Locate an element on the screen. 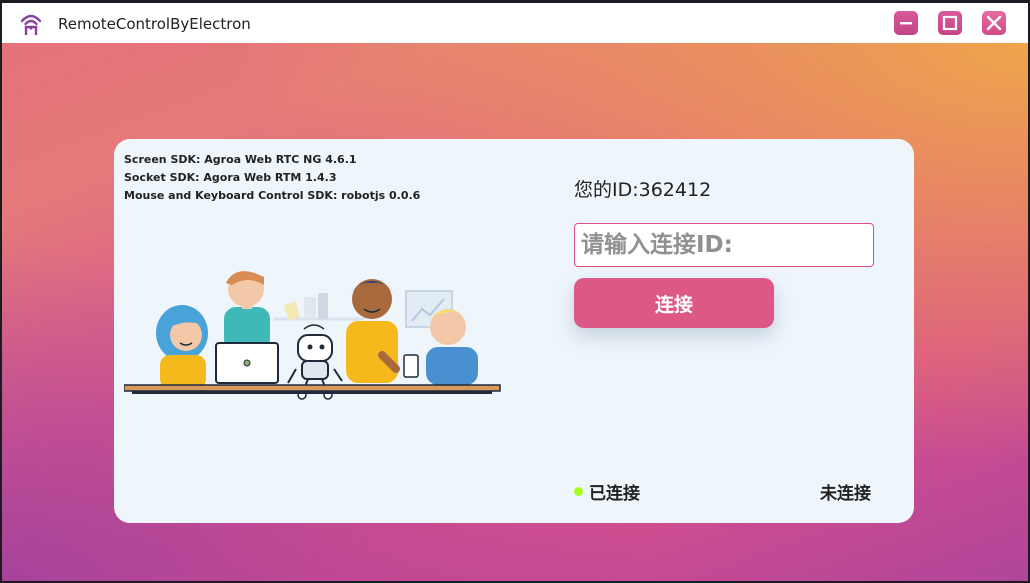 The height and width of the screenshot is (583, 1030). wifi-signal-icon is located at coordinates (31, 24).